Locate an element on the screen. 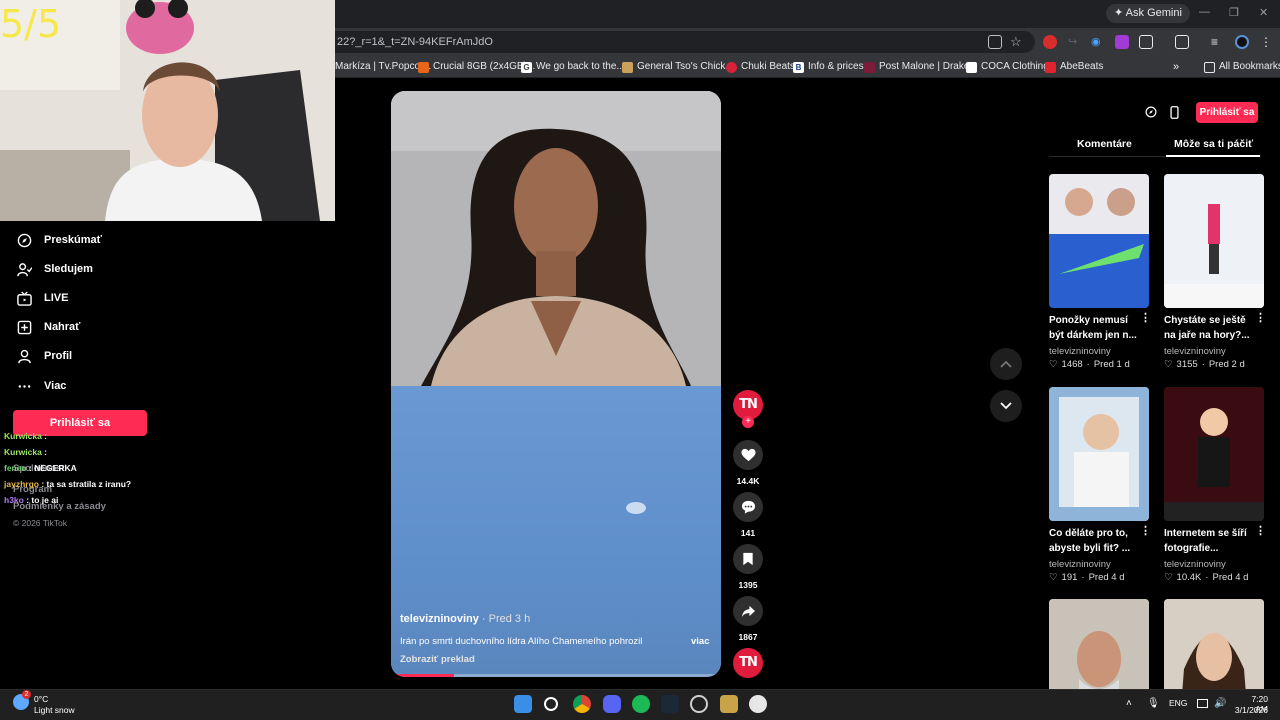 The width and height of the screenshot is (1280, 720). next-video-button is located at coordinates (1006, 406).